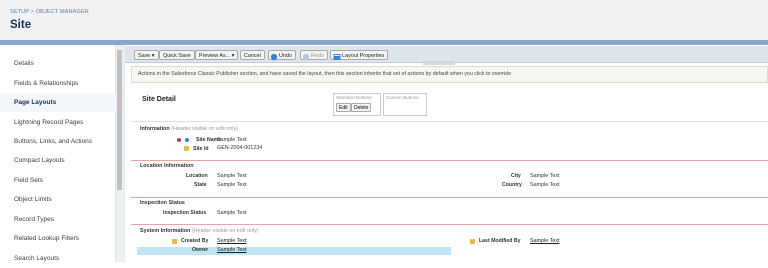 This screenshot has height=268, width=768. What do you see at coordinates (232, 140) in the screenshot?
I see `site-name-value: Sample Text` at bounding box center [232, 140].